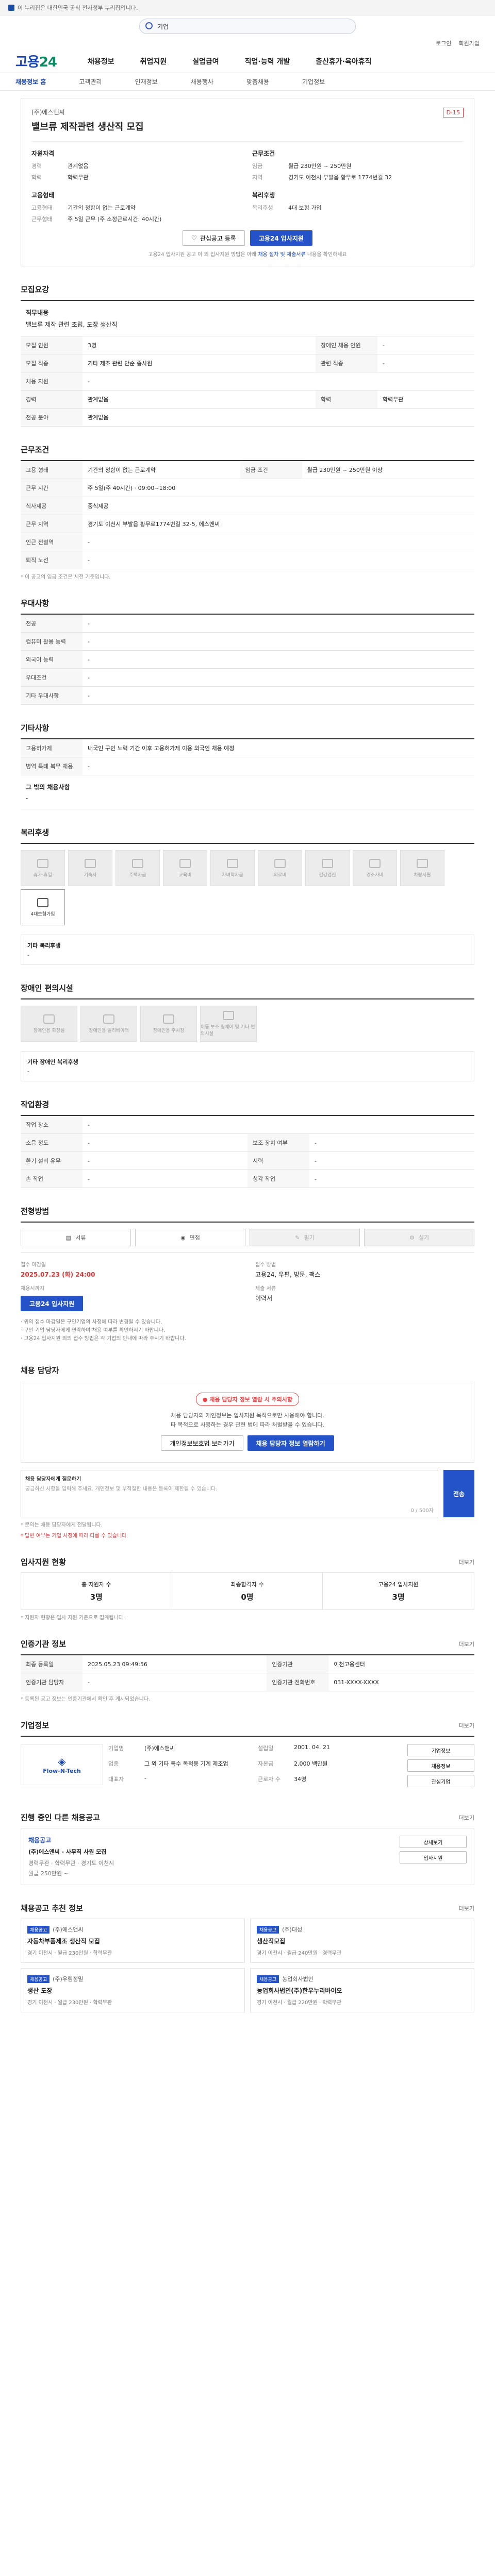  Describe the element at coordinates (458, 1494) in the screenshot. I see `inquiry-send-button: 전송` at that location.